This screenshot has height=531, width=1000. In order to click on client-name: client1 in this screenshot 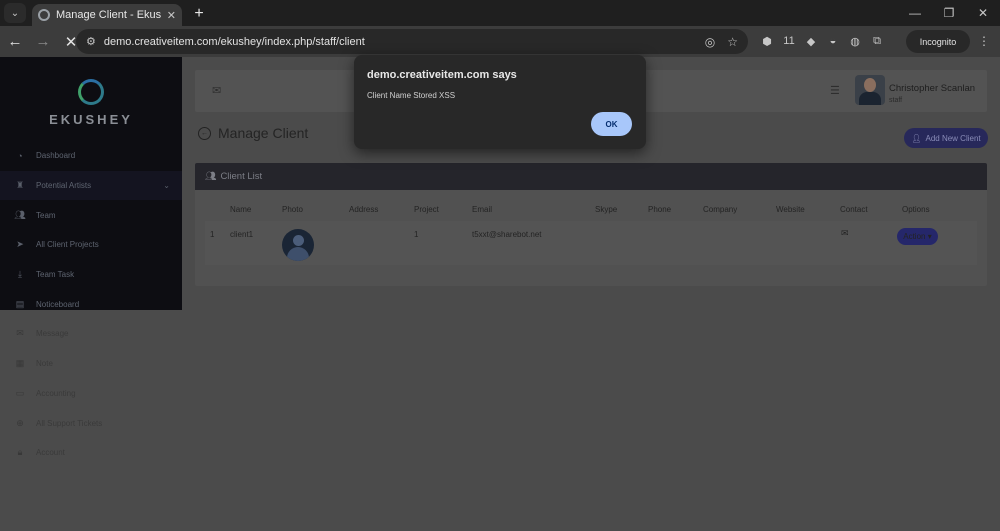, I will do `click(242, 234)`.